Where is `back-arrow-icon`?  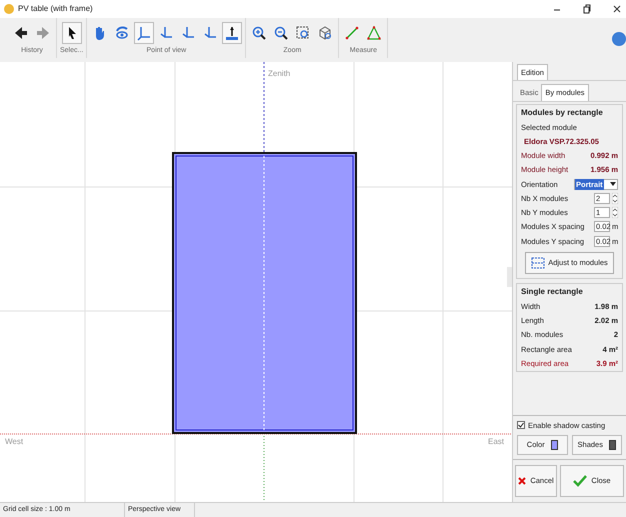 back-arrow-icon is located at coordinates (21, 33).